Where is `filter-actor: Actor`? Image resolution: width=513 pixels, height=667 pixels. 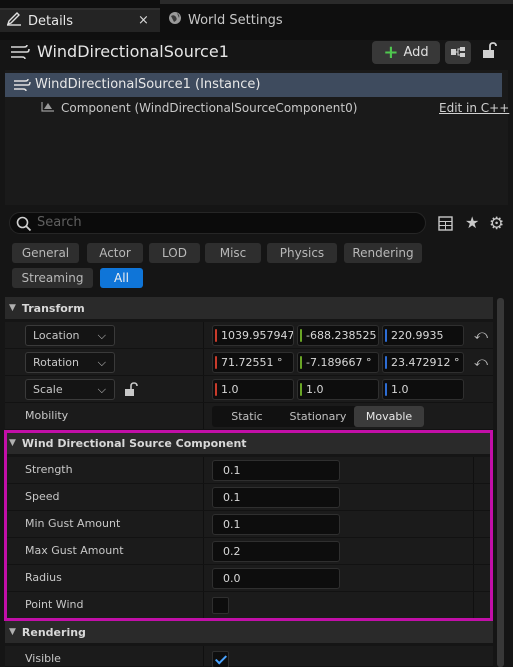
filter-actor: Actor is located at coordinates (115, 253).